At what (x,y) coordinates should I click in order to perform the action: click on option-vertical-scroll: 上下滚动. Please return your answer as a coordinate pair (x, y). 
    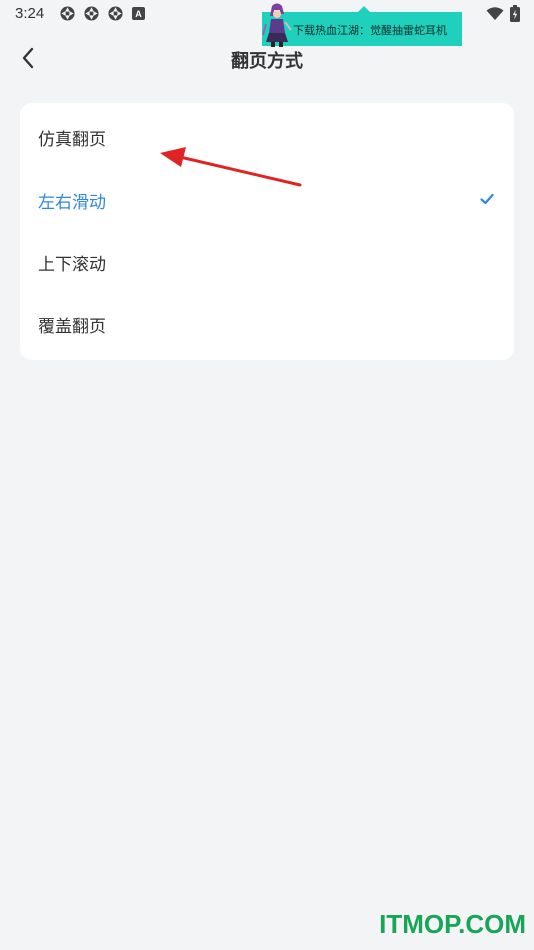
    Looking at the image, I should click on (267, 262).